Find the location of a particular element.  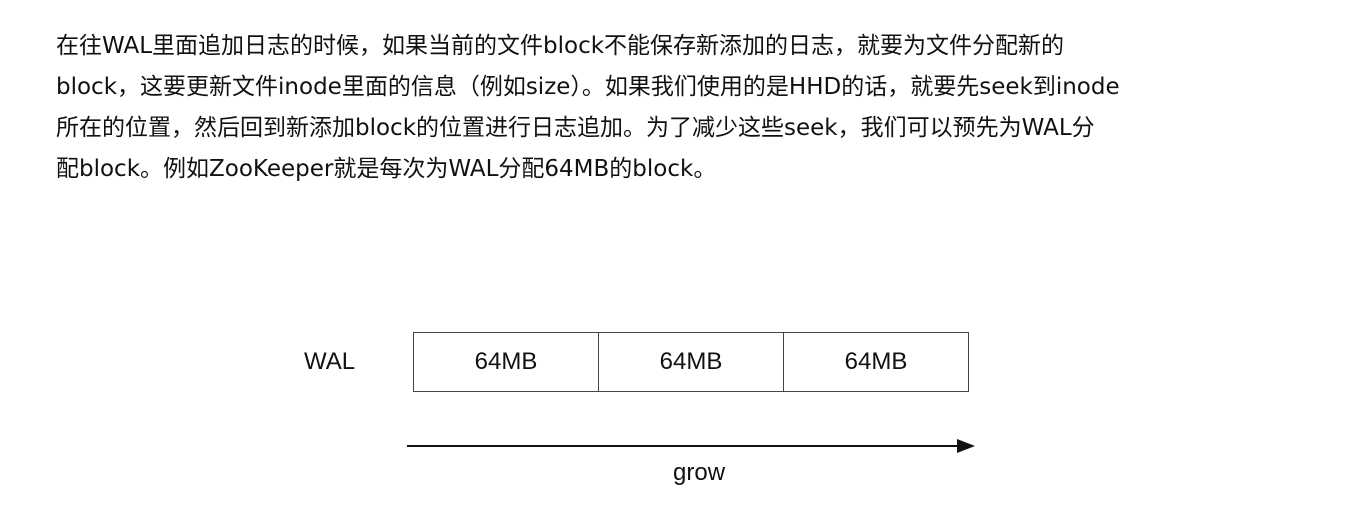

paragraph-line: 配block。例如ZooKeeper就是每次为WAL分配64MB的block。 is located at coordinates (386, 169).